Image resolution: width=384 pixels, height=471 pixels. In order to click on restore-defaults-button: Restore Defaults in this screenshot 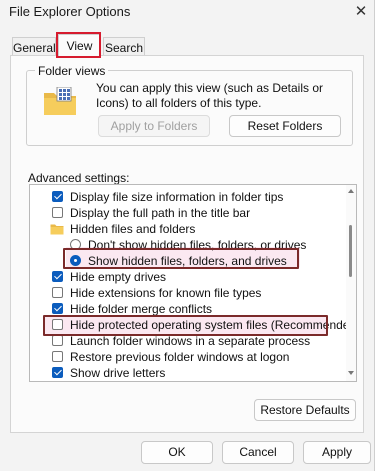, I will do `click(305, 410)`.